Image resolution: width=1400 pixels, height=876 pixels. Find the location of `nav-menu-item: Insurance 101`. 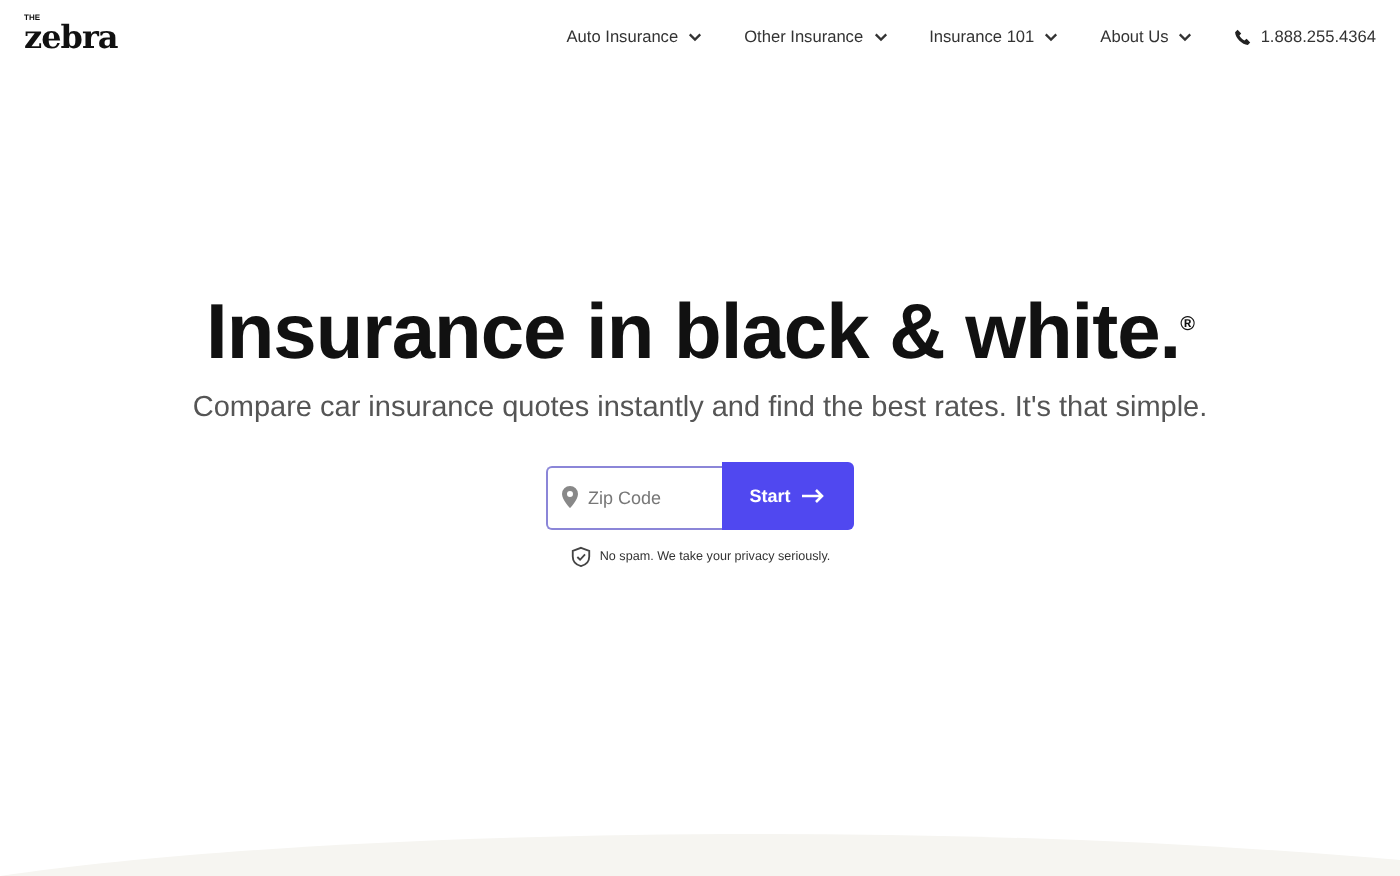

nav-menu-item: Insurance 101 is located at coordinates (994, 36).